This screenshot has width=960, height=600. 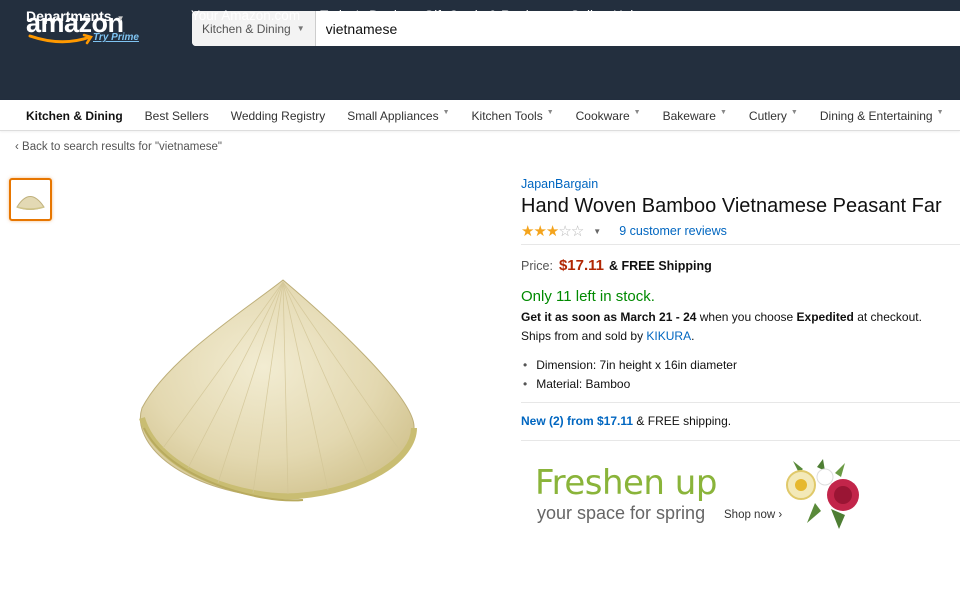 I want to click on new-offers-link-text: New (2) from $17.11, so click(x=577, y=421).